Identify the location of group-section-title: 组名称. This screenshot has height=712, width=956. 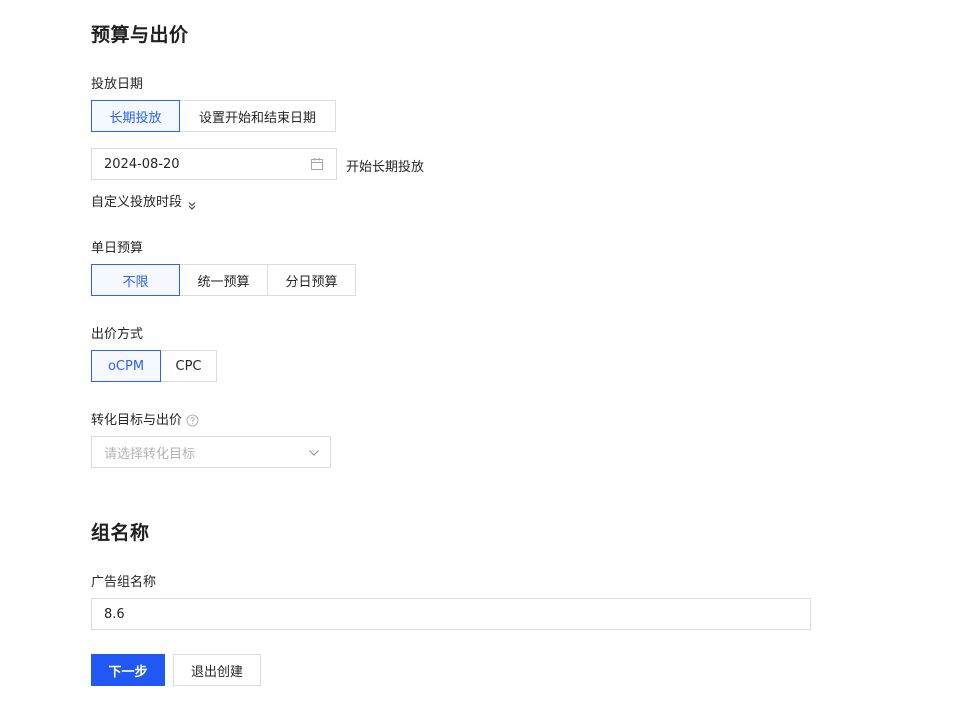
(120, 533).